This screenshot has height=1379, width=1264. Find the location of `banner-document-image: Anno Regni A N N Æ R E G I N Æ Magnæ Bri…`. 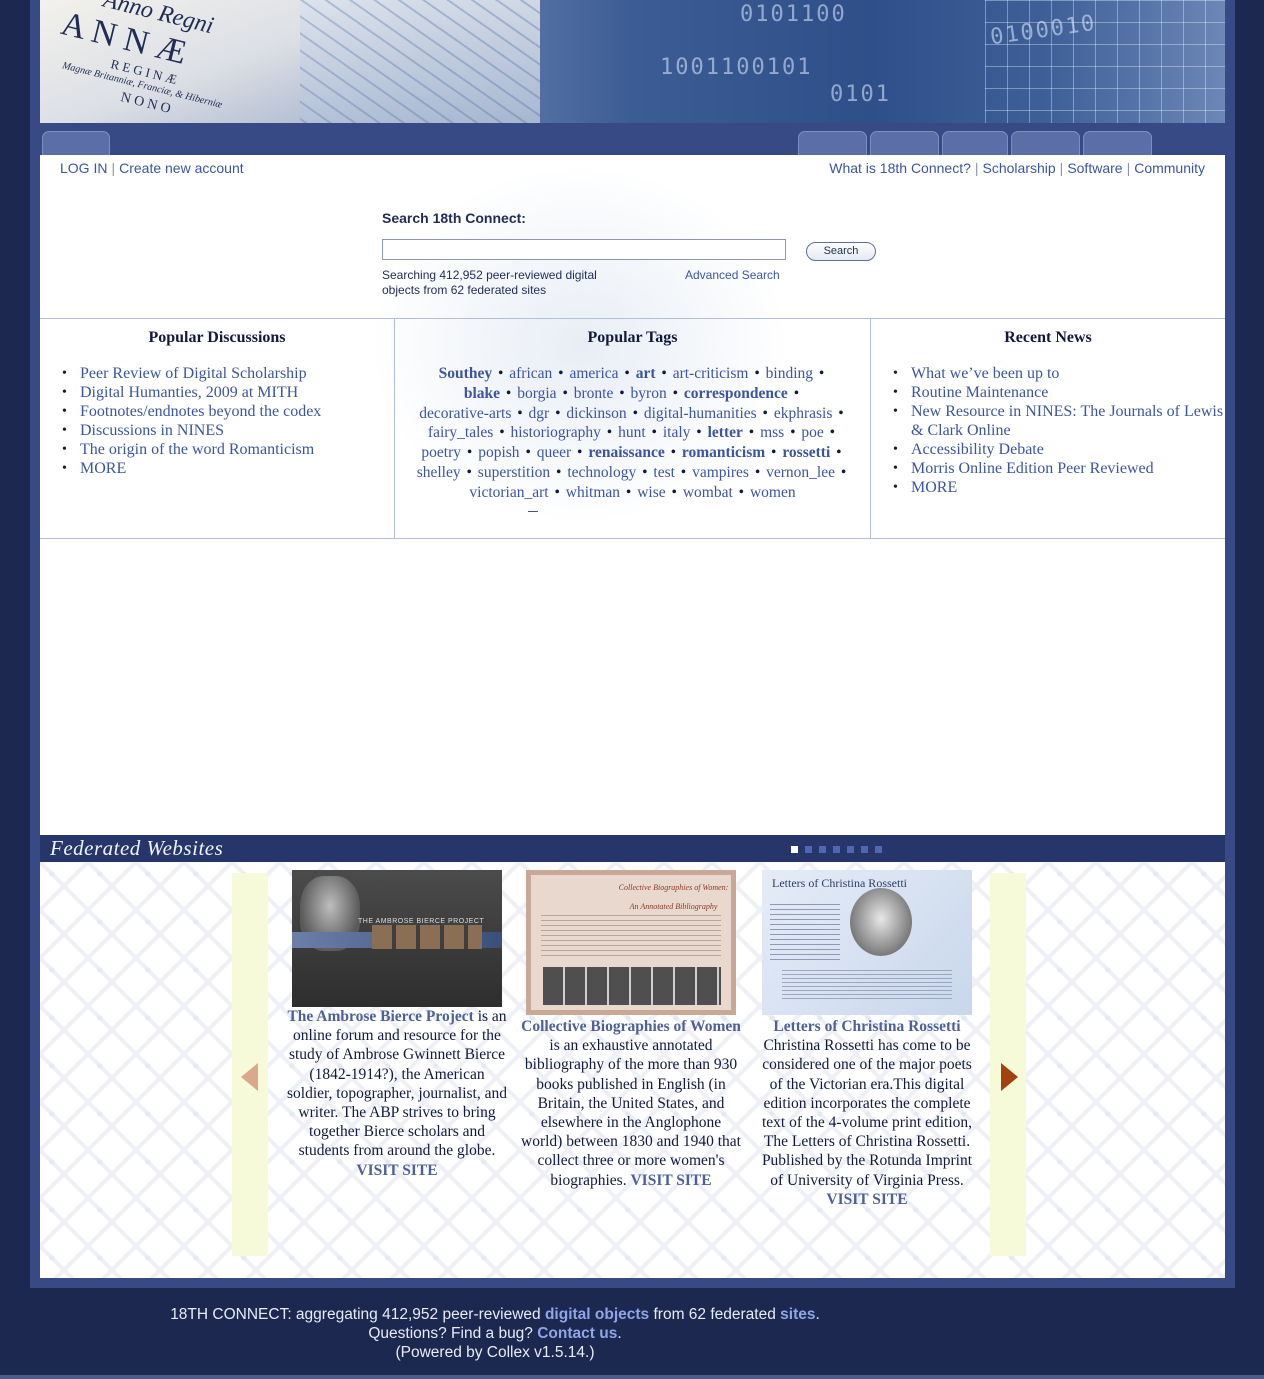

banner-document-image: Anno Regni A N N Æ R E G I N Æ Magnæ Bri… is located at coordinates (170, 61).